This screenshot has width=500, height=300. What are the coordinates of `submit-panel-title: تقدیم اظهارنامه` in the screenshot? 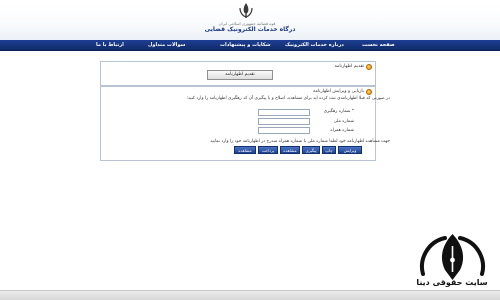 It's located at (349, 66).